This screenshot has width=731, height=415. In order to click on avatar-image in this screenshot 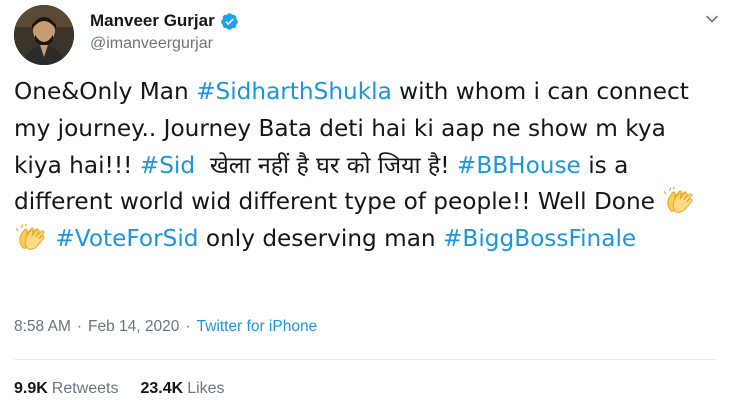, I will do `click(44, 35)`.